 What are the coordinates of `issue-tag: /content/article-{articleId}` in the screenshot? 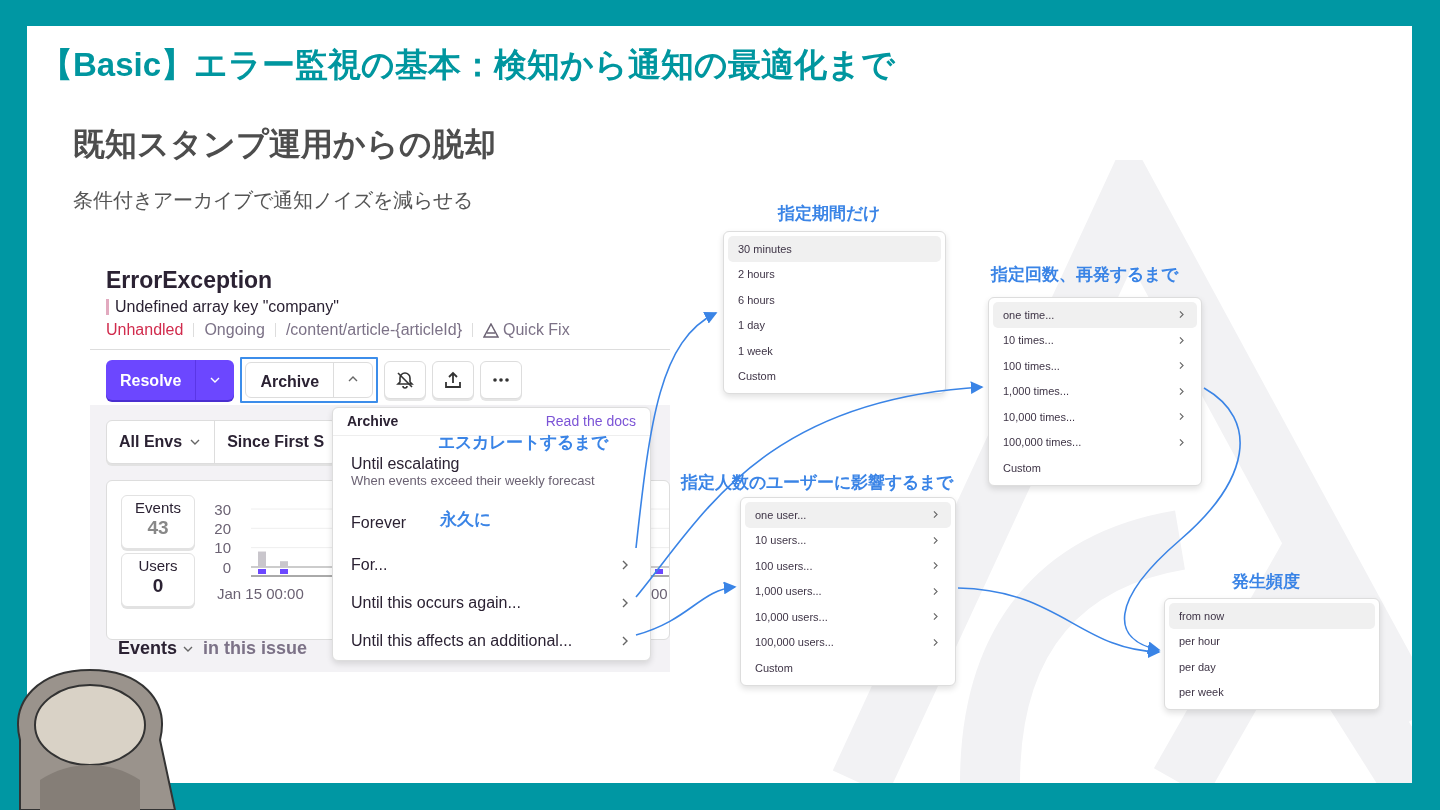 It's located at (373, 330).